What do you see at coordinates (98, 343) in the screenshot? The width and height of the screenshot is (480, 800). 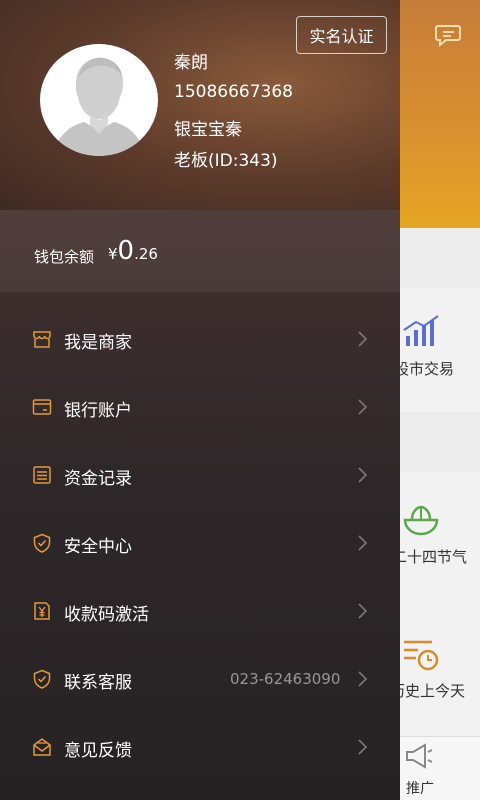 I see `menu-item-label: 我是商家` at bounding box center [98, 343].